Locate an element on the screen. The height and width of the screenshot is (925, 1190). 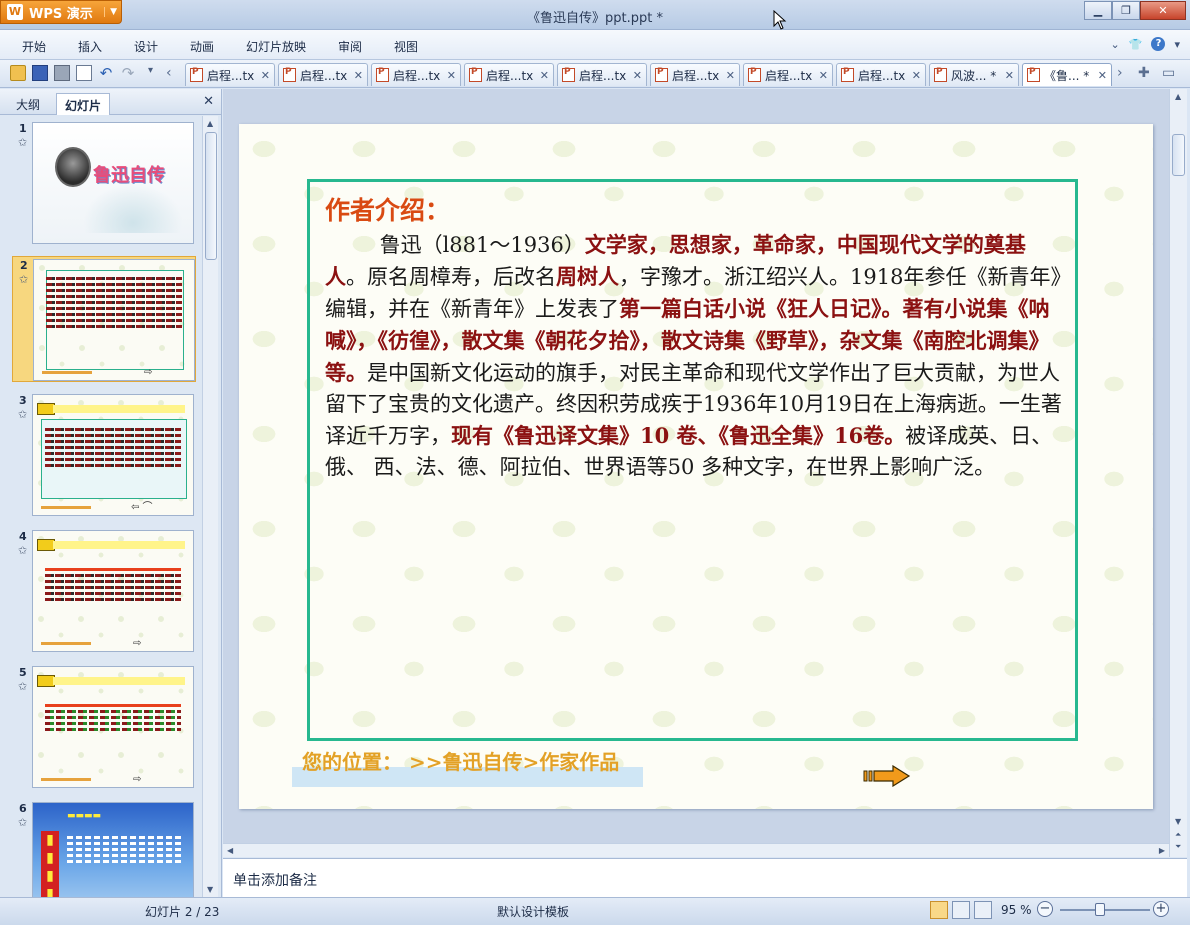
slide-thumbnail: 1 ✩ 鲁迅自传 is located at coordinates (104, 183).